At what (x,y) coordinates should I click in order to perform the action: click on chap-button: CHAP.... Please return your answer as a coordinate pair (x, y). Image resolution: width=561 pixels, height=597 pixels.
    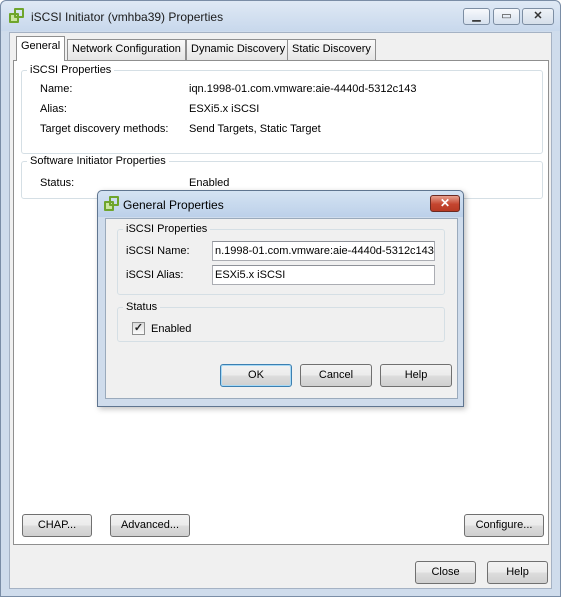
    Looking at the image, I should click on (57, 525).